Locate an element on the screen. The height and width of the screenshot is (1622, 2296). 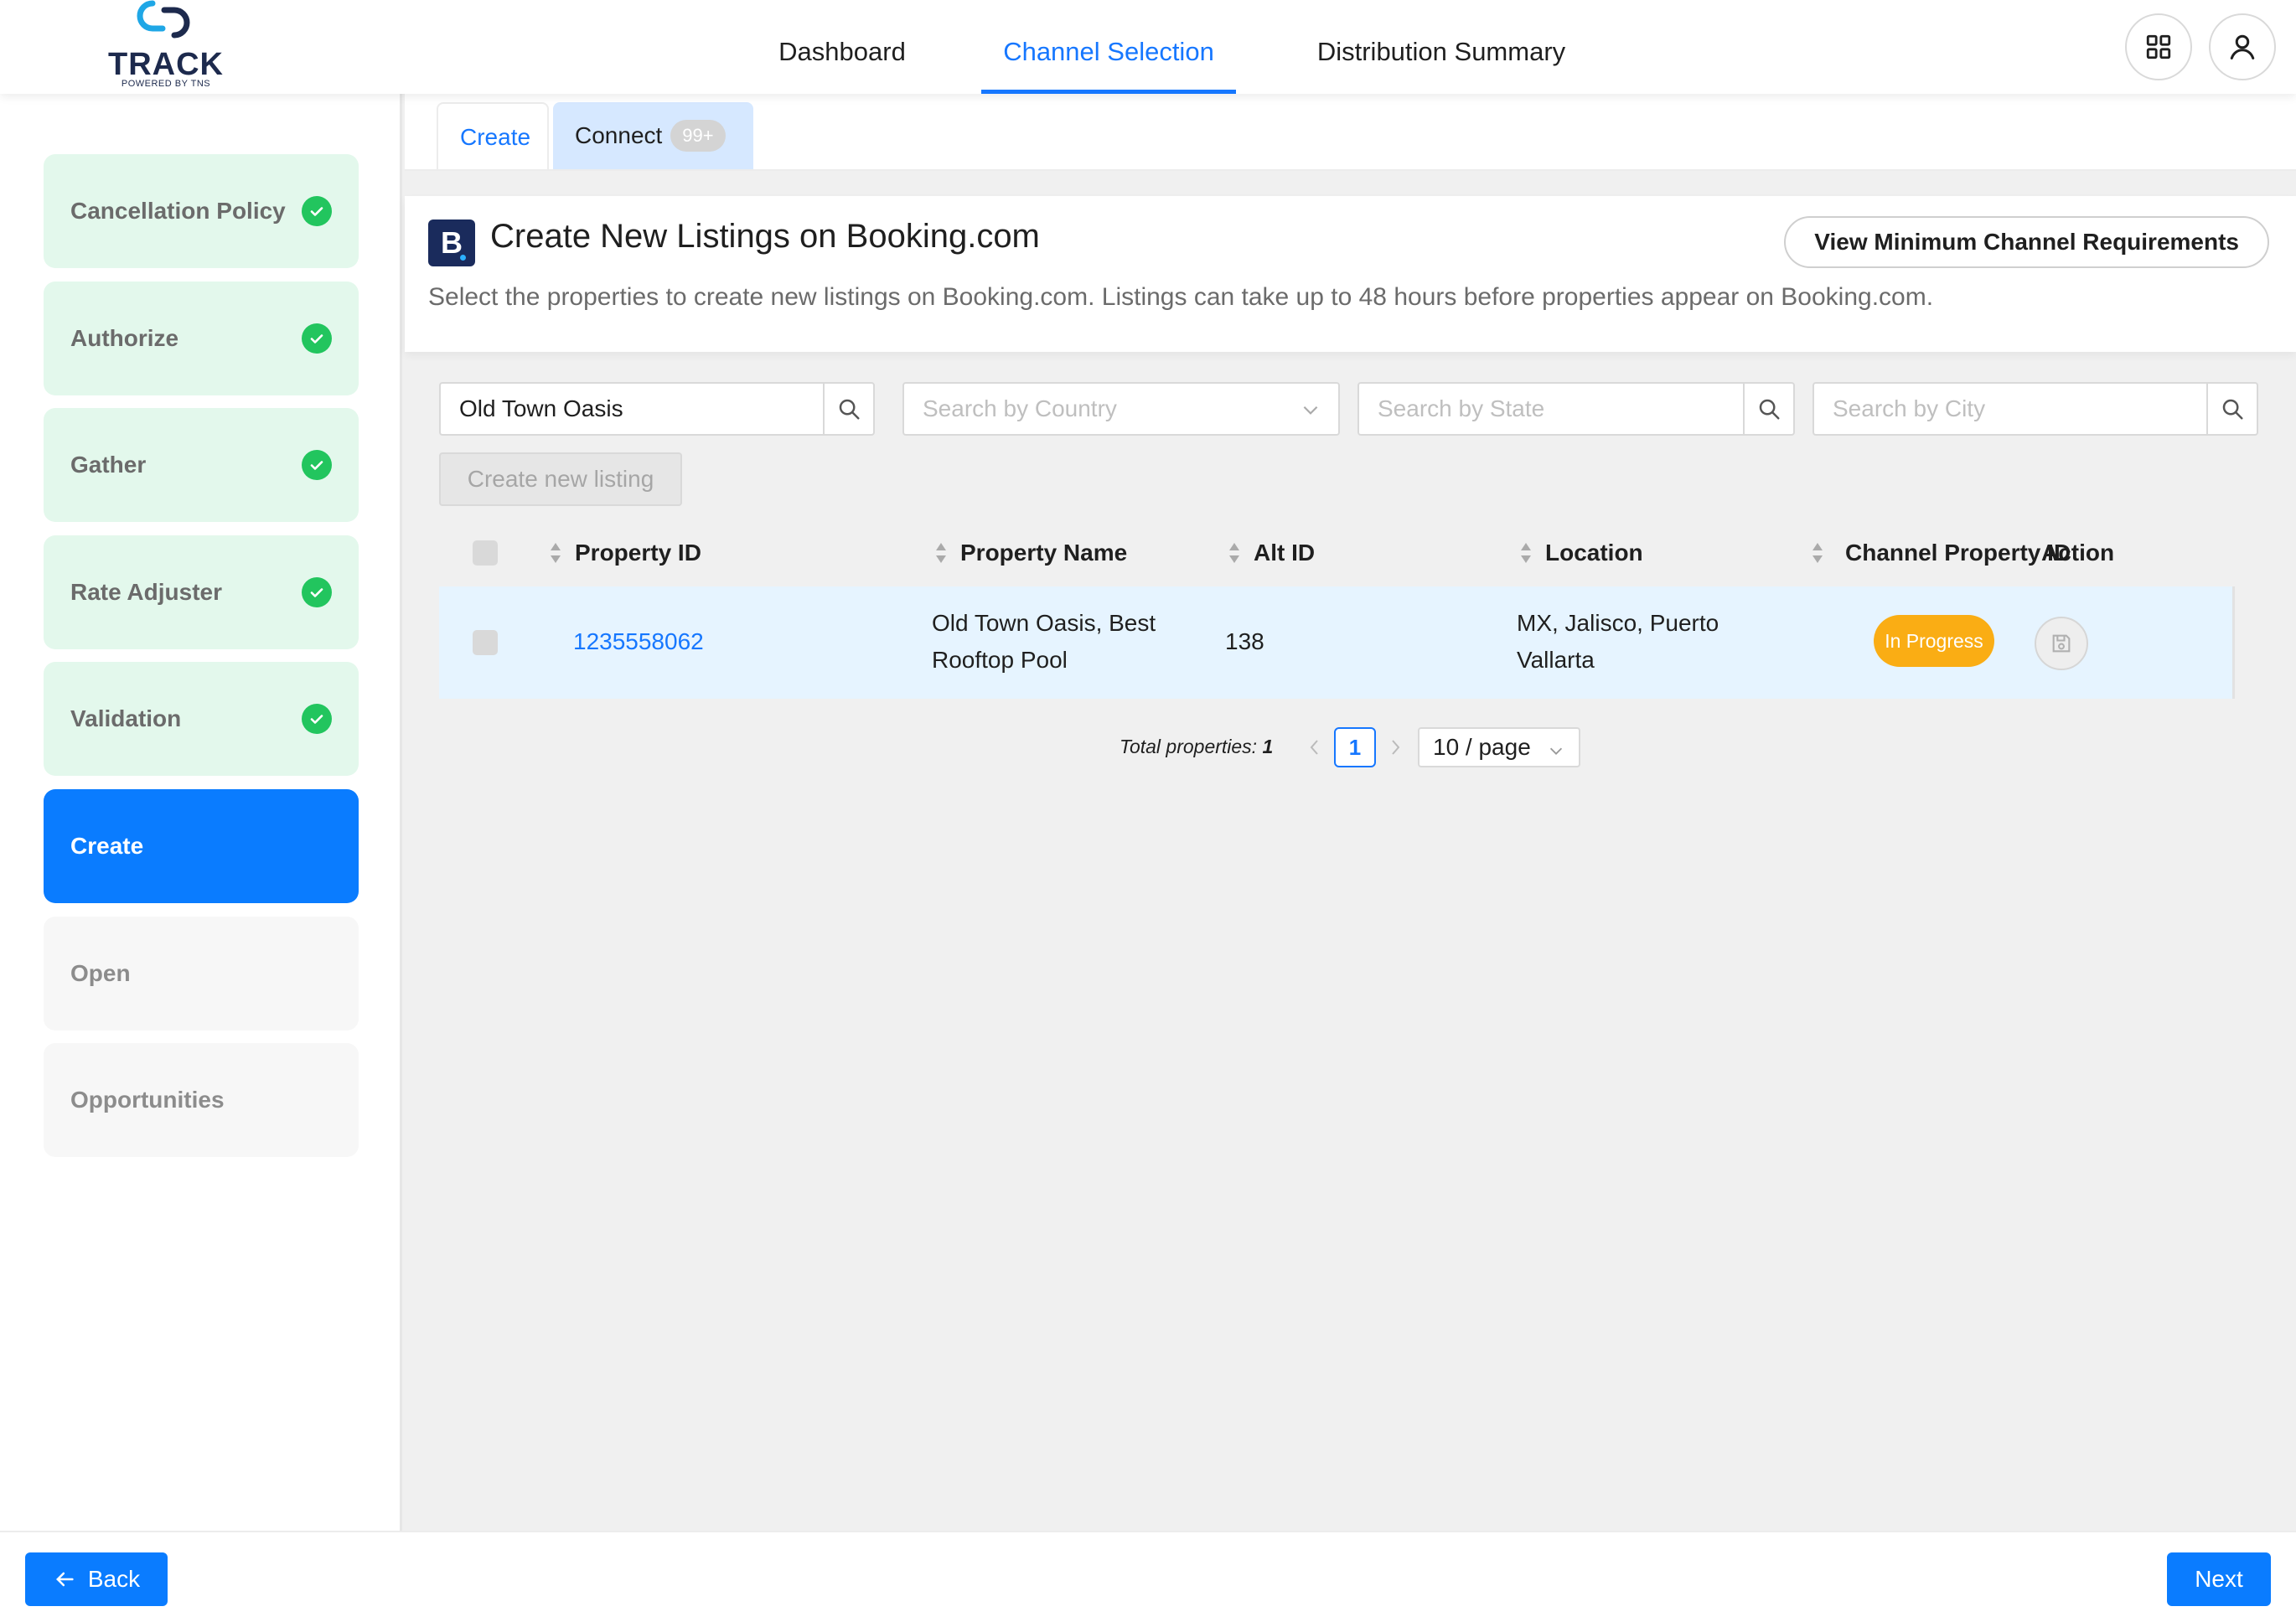
column-alt-id: Alt ID is located at coordinates (1285, 552).